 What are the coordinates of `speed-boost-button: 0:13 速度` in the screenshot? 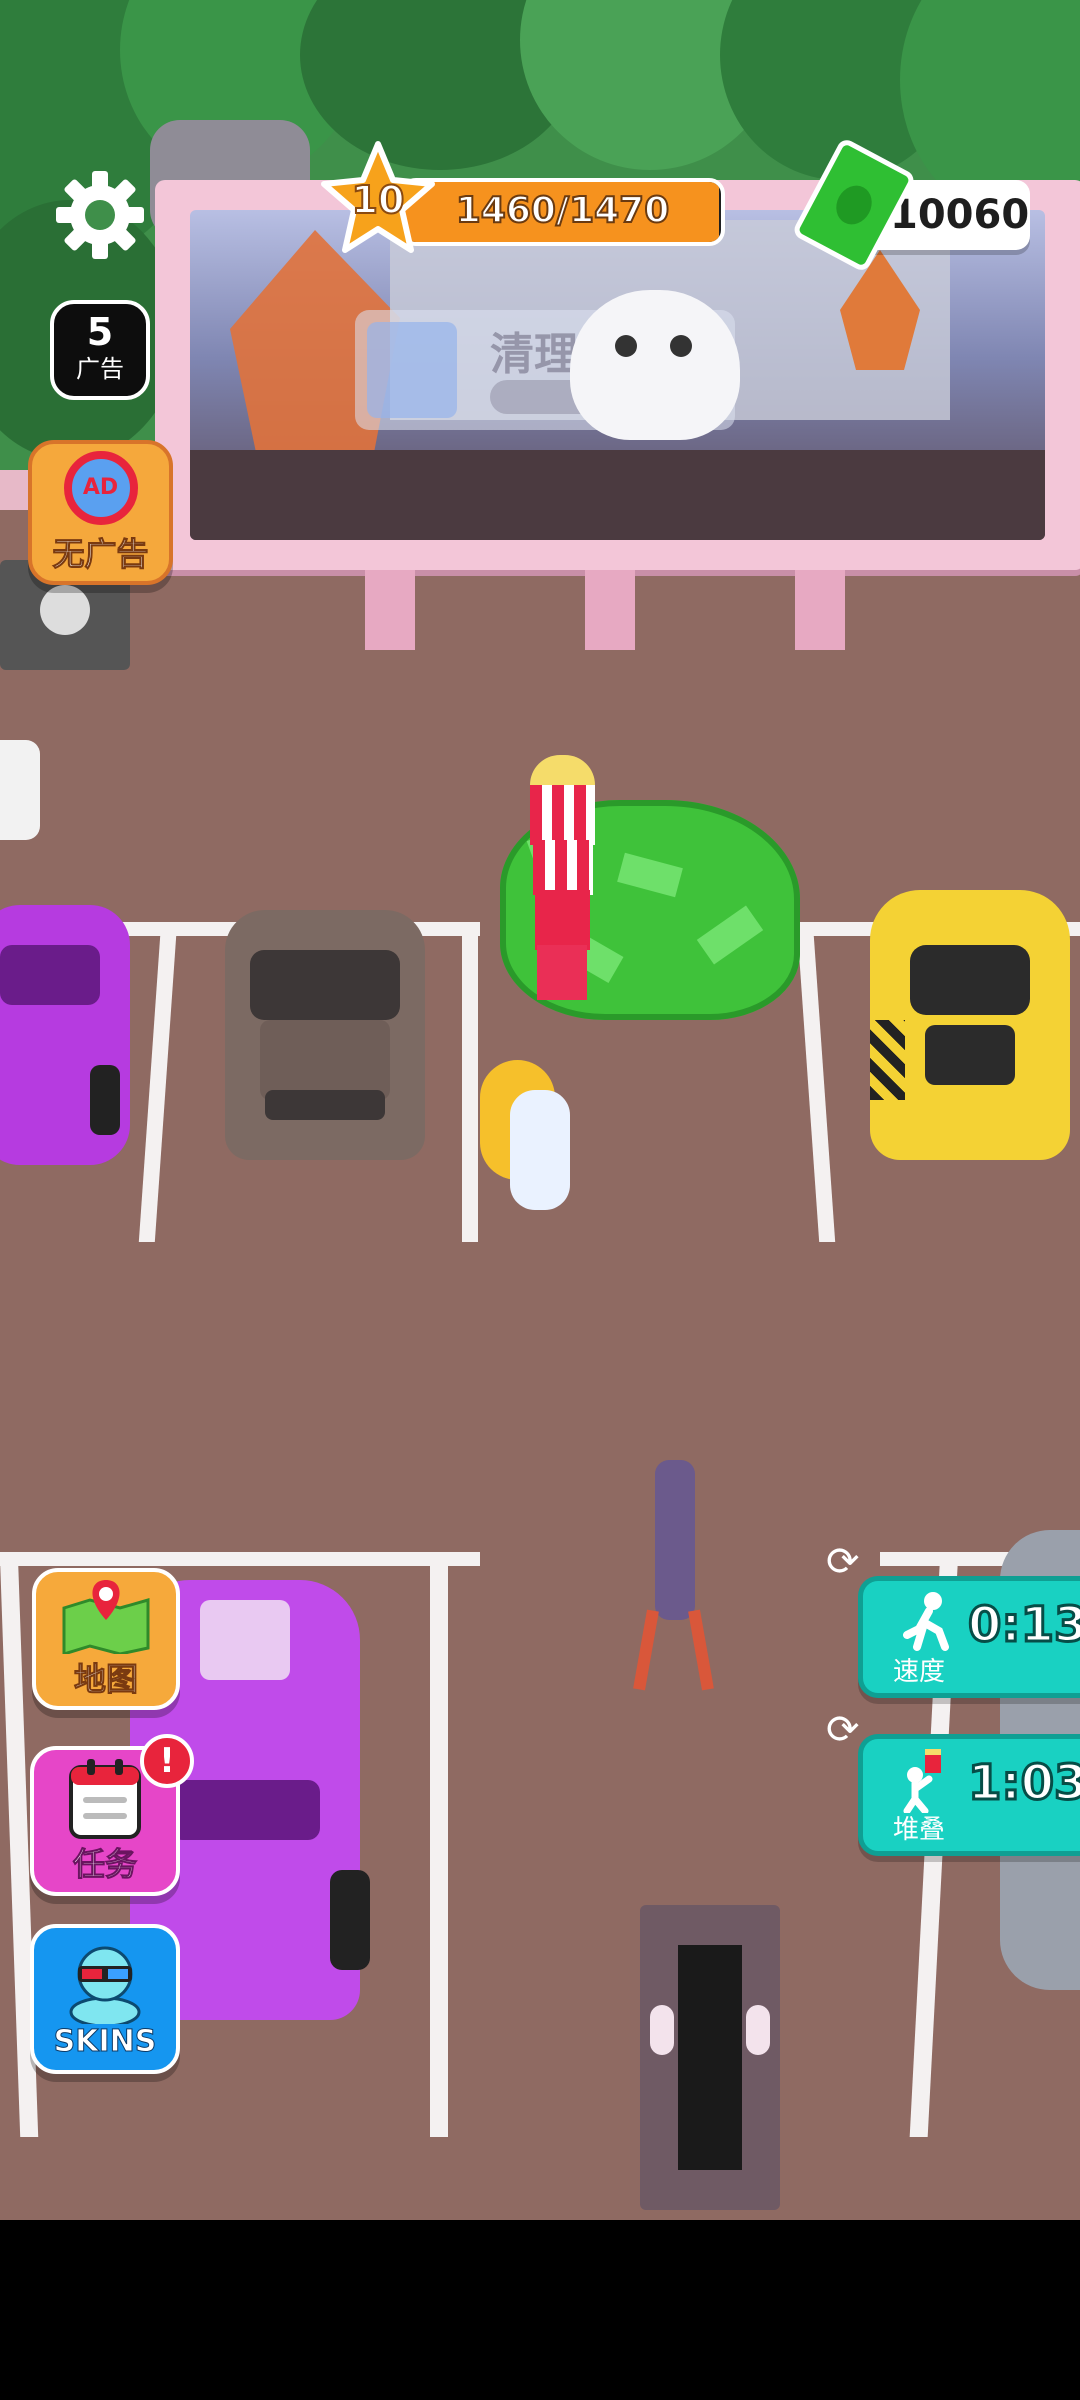 It's located at (969, 1637).